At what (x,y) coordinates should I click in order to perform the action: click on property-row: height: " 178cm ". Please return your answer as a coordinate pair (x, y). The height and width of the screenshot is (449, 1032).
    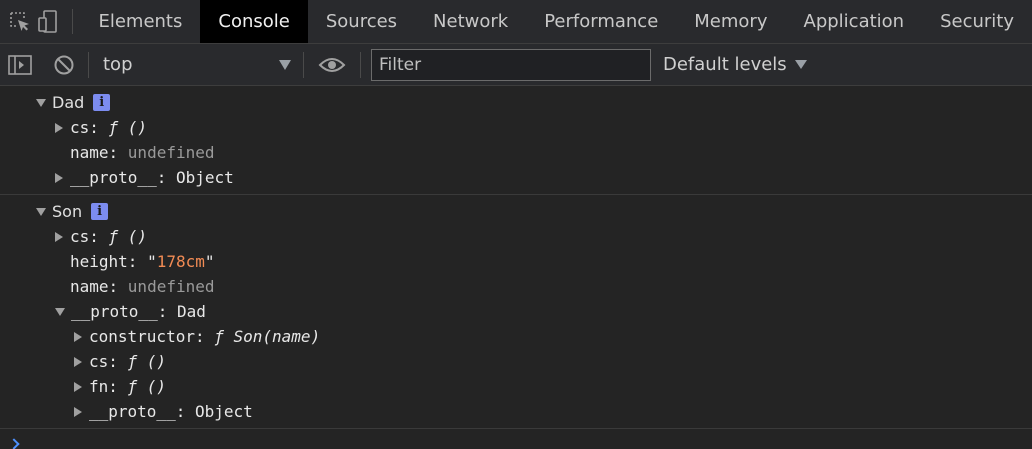
    Looking at the image, I should click on (516, 261).